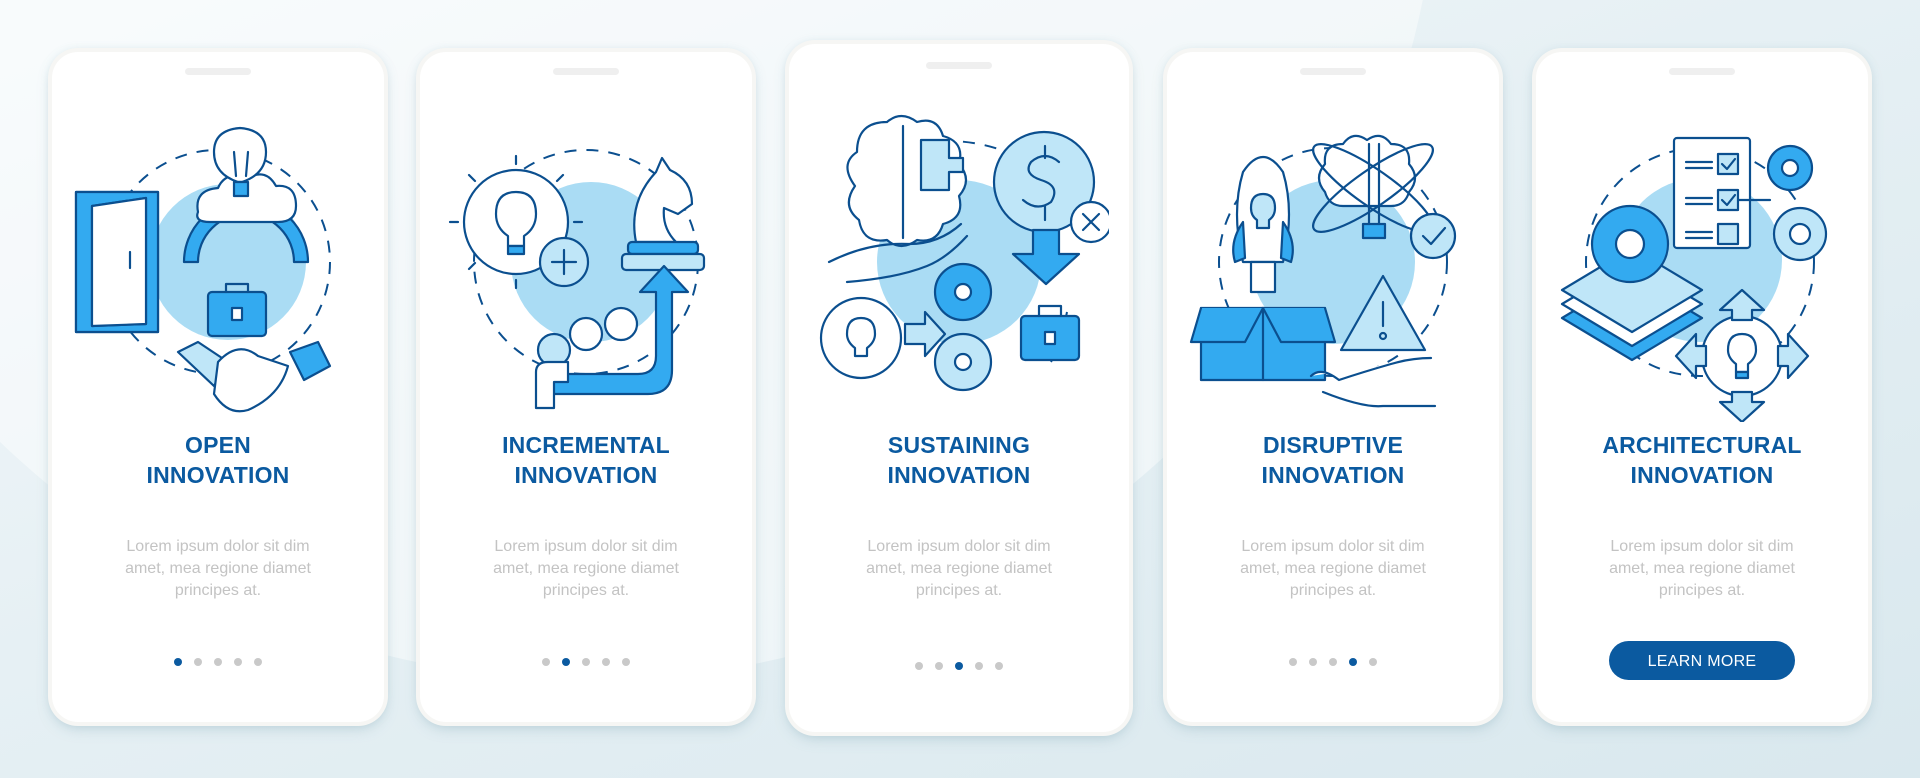 The width and height of the screenshot is (1920, 778). What do you see at coordinates (1702, 460) in the screenshot?
I see `screen-title: ARCHITECTURAL INNOVATION` at bounding box center [1702, 460].